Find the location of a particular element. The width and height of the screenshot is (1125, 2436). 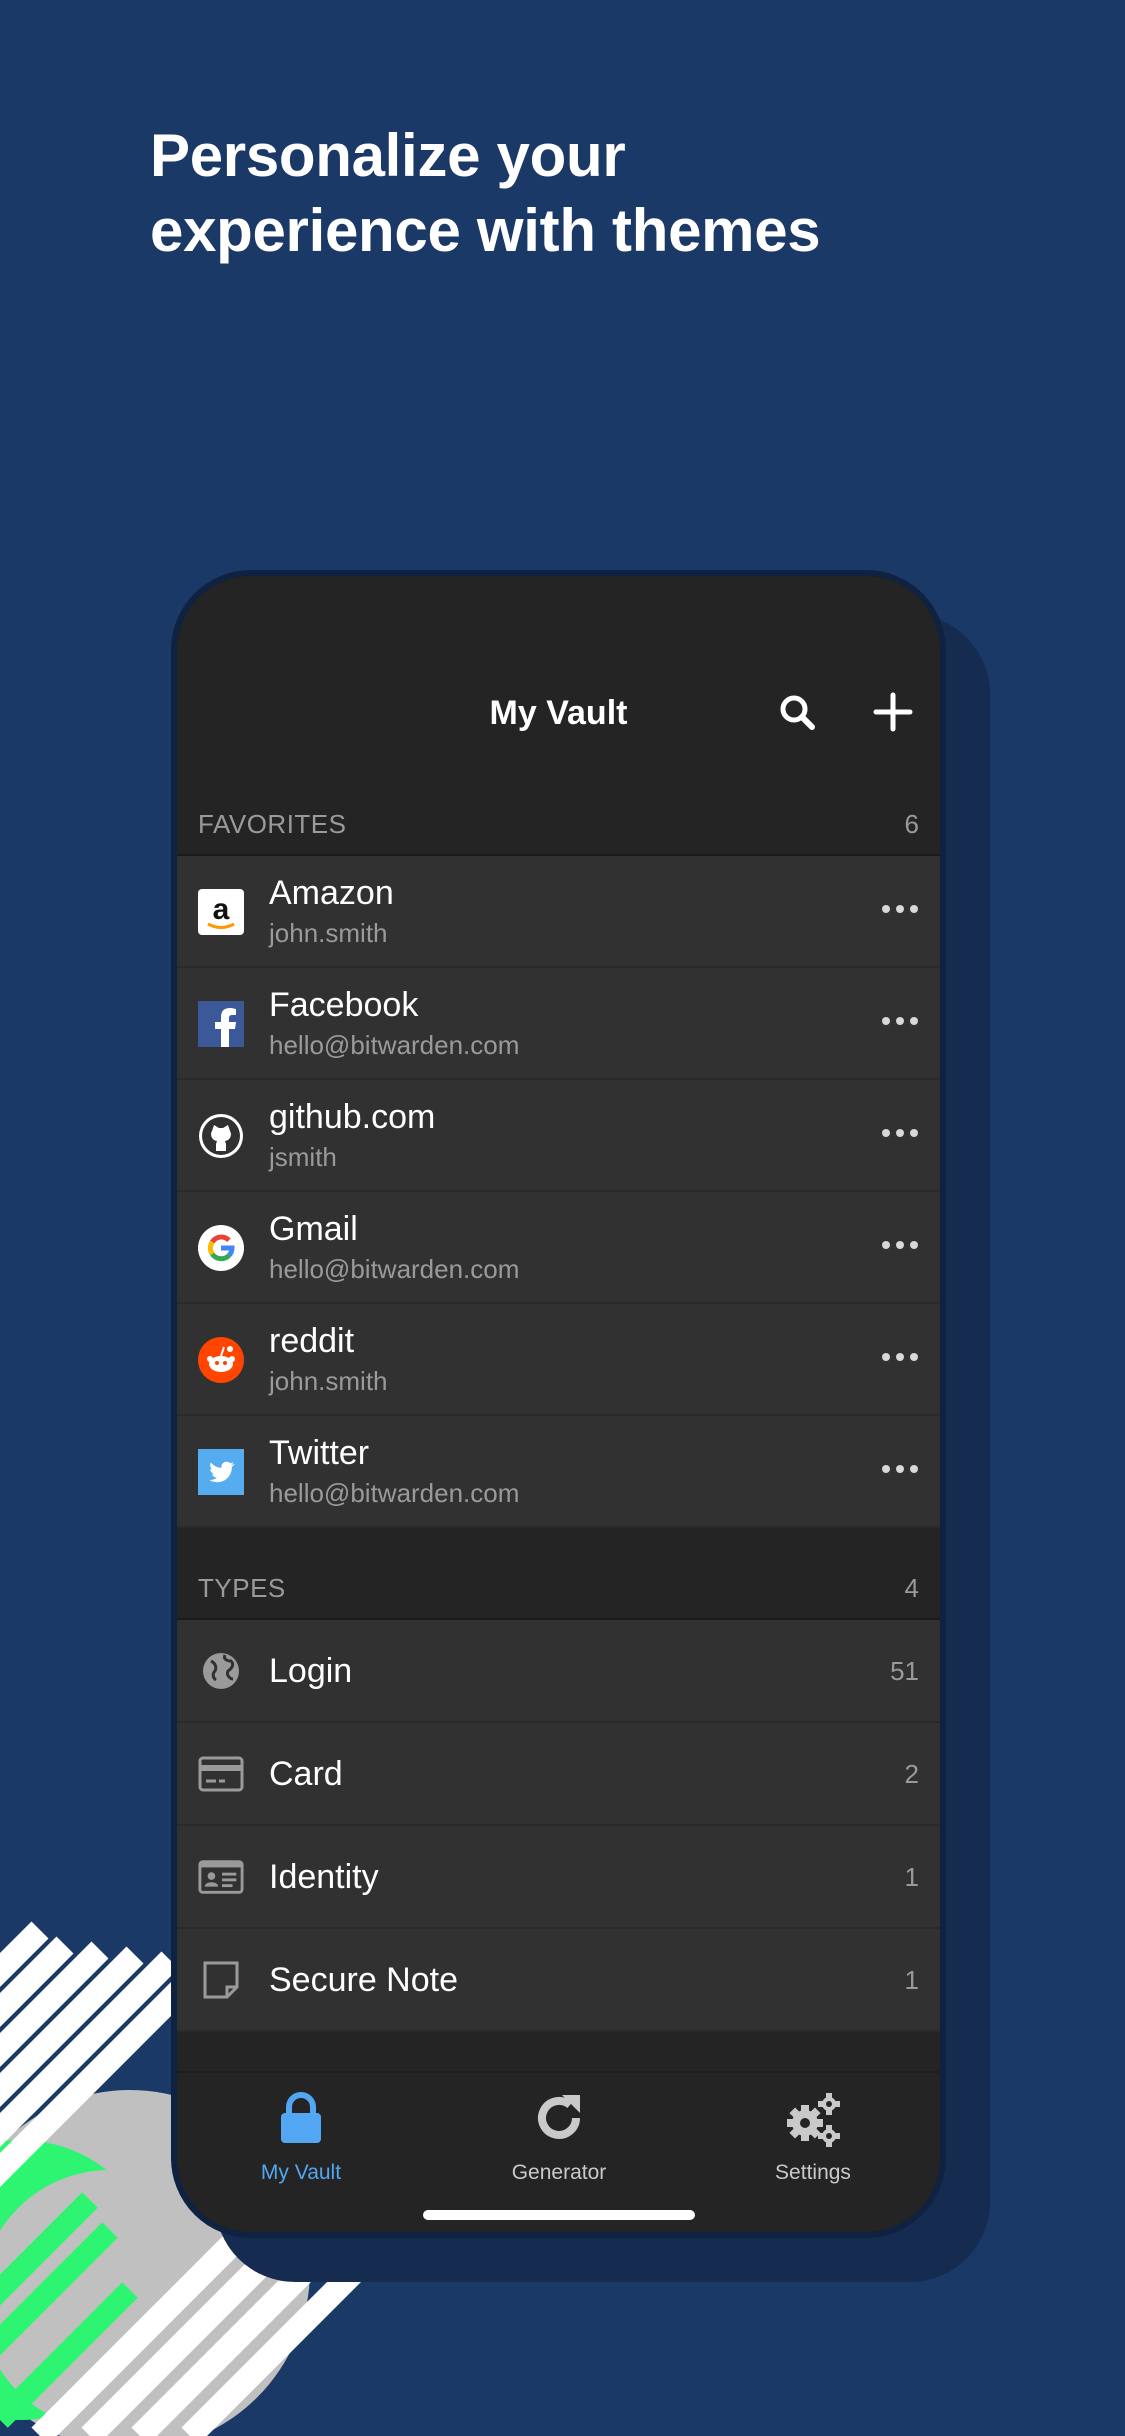

section-count: 6 is located at coordinates (911, 824).